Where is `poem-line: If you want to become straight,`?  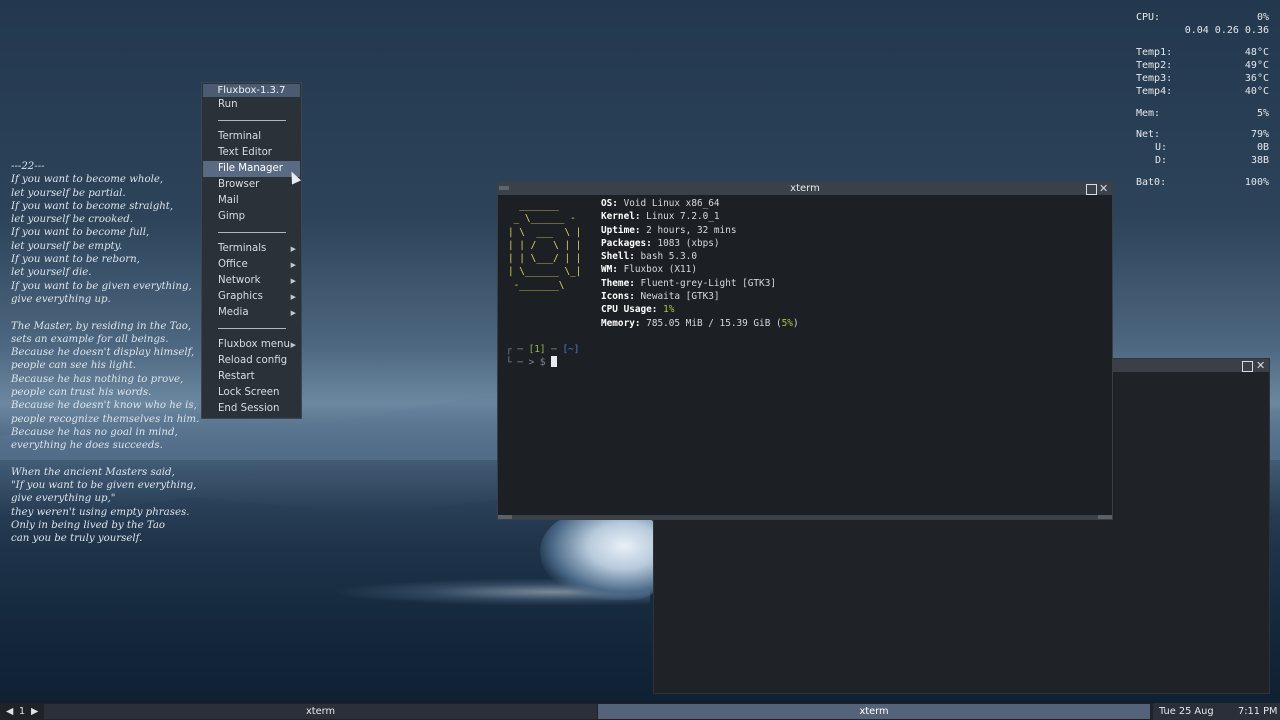
poem-line: If you want to become straight, is located at coordinates (92, 206).